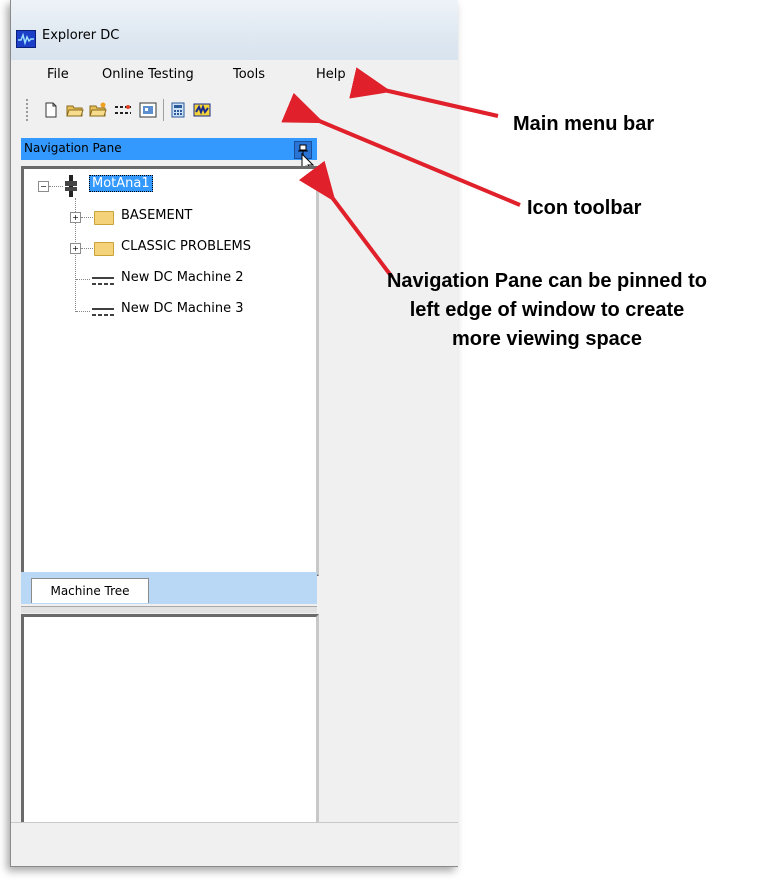 This screenshot has width=781, height=880. I want to click on annotation-icon-toolbar: Icon toolbar, so click(584, 208).